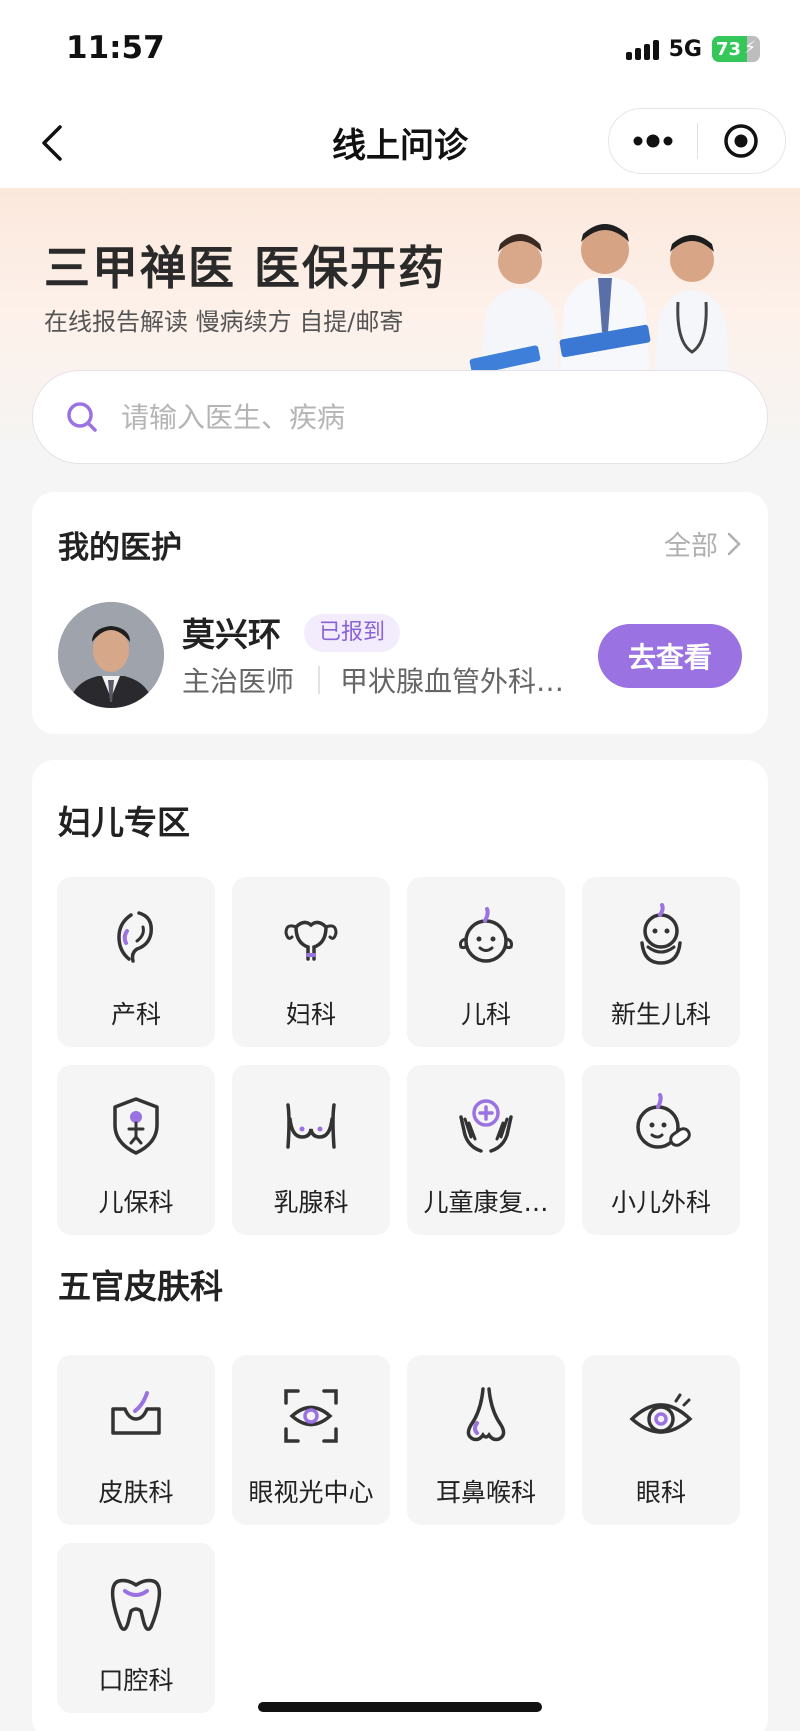 The height and width of the screenshot is (1731, 800). What do you see at coordinates (642, 49) in the screenshot?
I see `signal-icon` at bounding box center [642, 49].